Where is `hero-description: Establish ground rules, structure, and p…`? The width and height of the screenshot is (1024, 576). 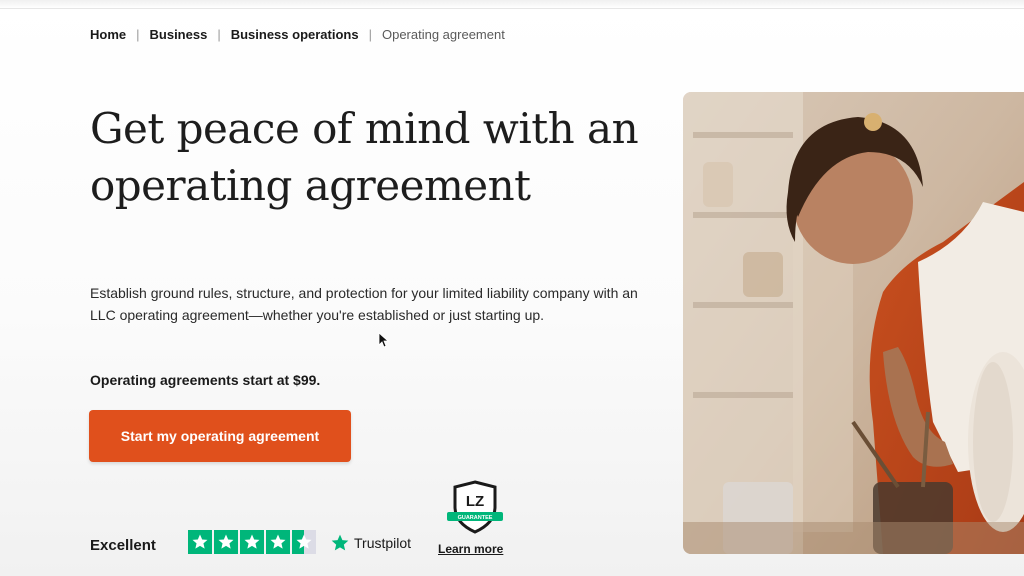
hero-description: Establish ground rules, structure, and p… is located at coordinates (364, 304).